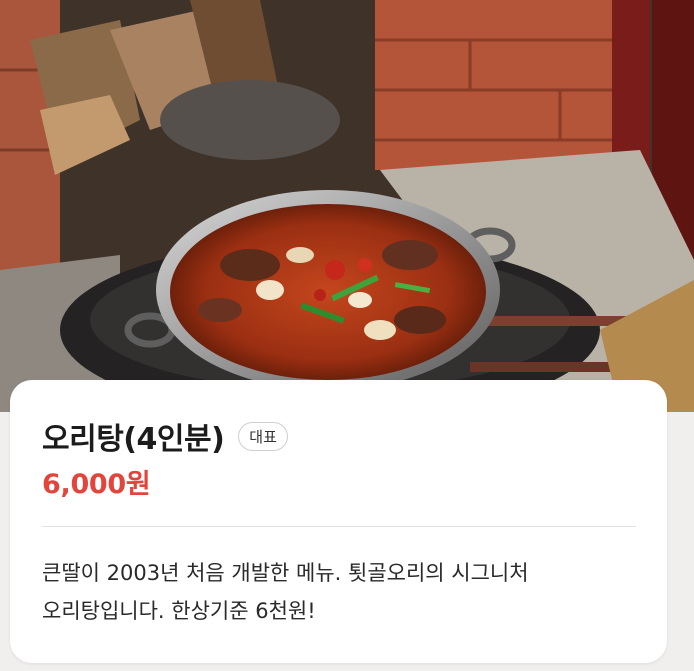 This screenshot has height=671, width=694. Describe the element at coordinates (285, 573) in the screenshot. I see `description-line: 큰딸이 2003년 처음 개발한 메뉴. 툇골오리의 시그니처` at that location.